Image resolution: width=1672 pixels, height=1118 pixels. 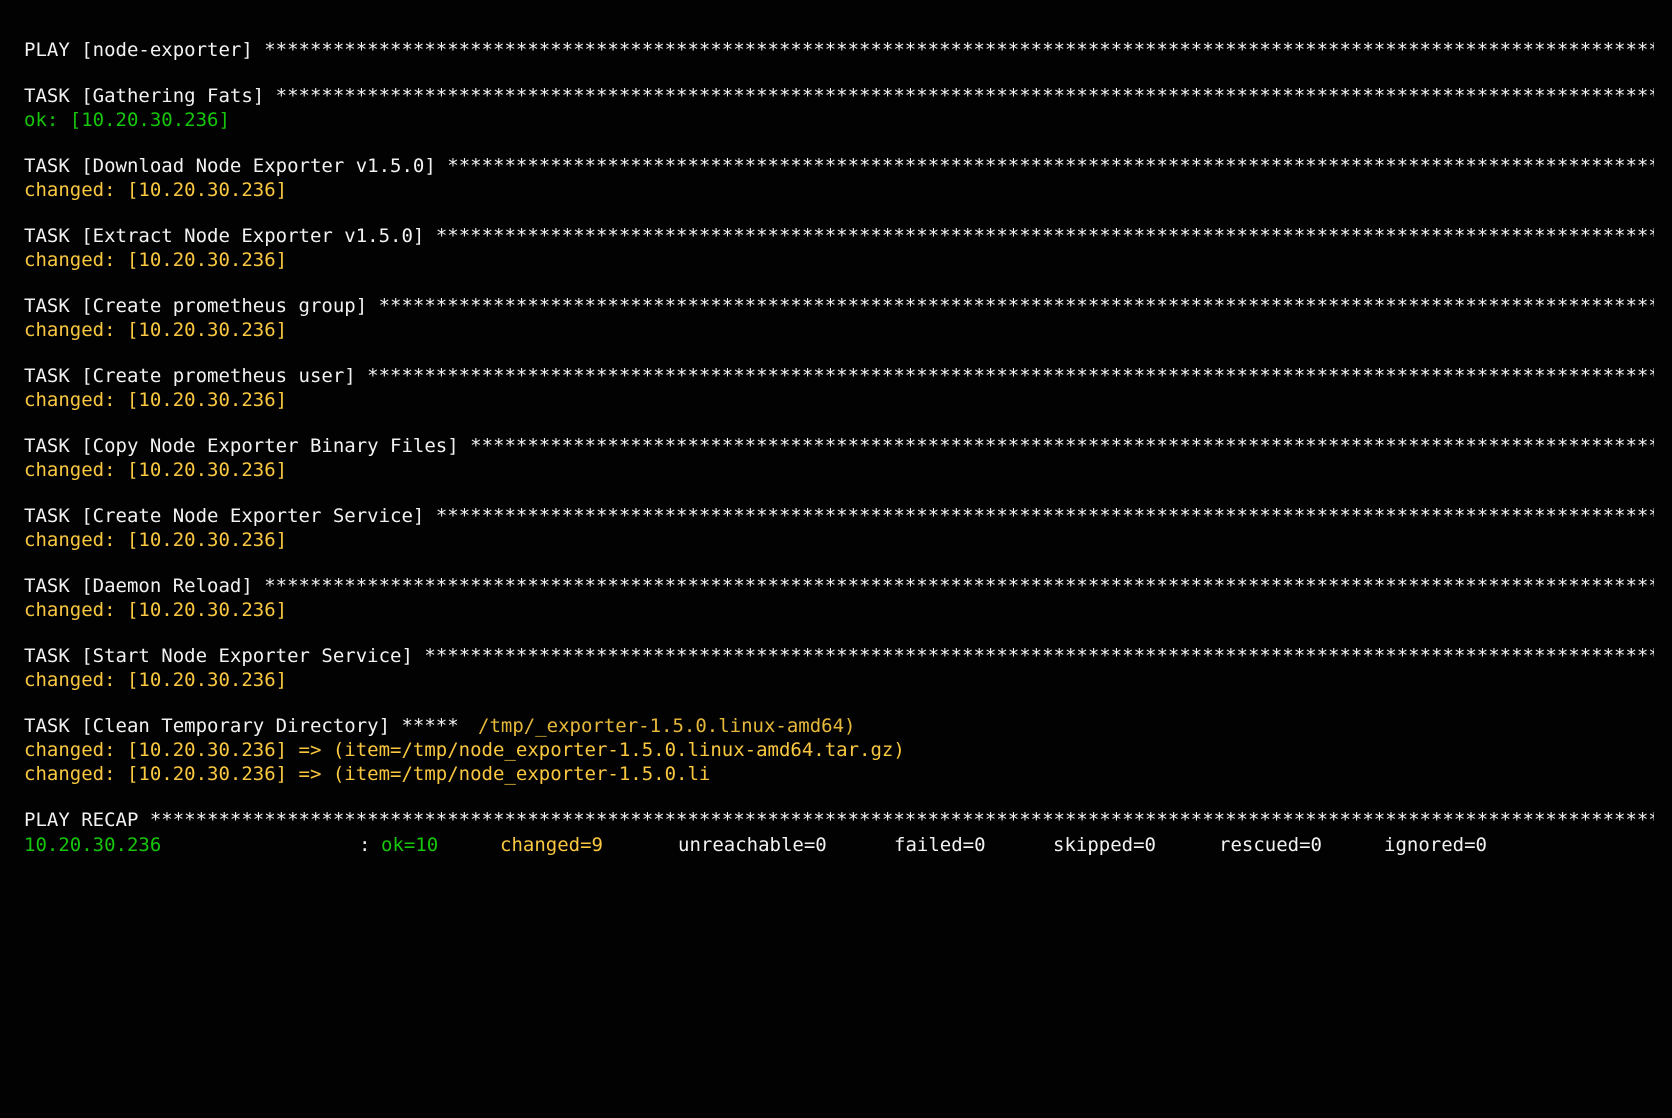 What do you see at coordinates (138, 50) in the screenshot?
I see `play-header: PLAY [node-exporter]` at bounding box center [138, 50].